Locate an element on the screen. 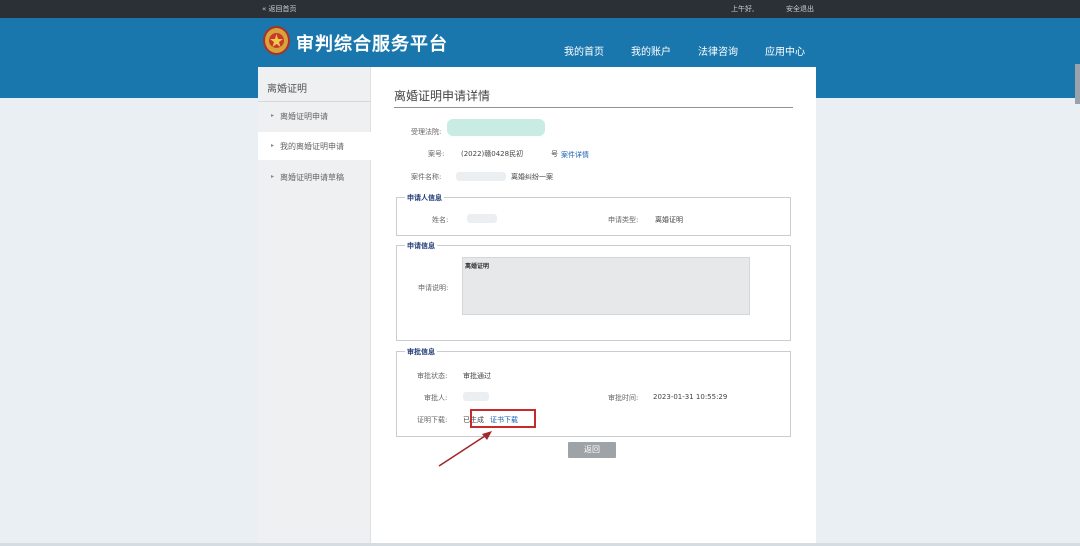 The image size is (1080, 546). redacted-applicant-name is located at coordinates (482, 218).